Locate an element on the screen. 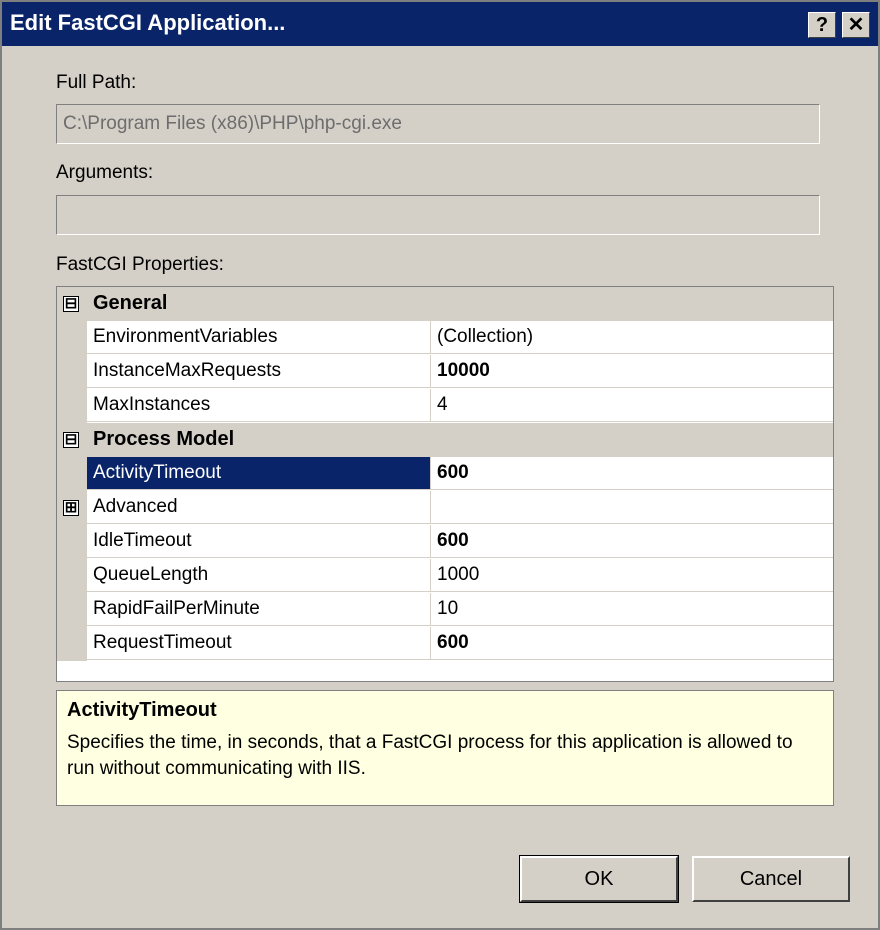 The width and height of the screenshot is (880, 930). property-row-requesttimeout: RequestTimeout 600 is located at coordinates (445, 644).